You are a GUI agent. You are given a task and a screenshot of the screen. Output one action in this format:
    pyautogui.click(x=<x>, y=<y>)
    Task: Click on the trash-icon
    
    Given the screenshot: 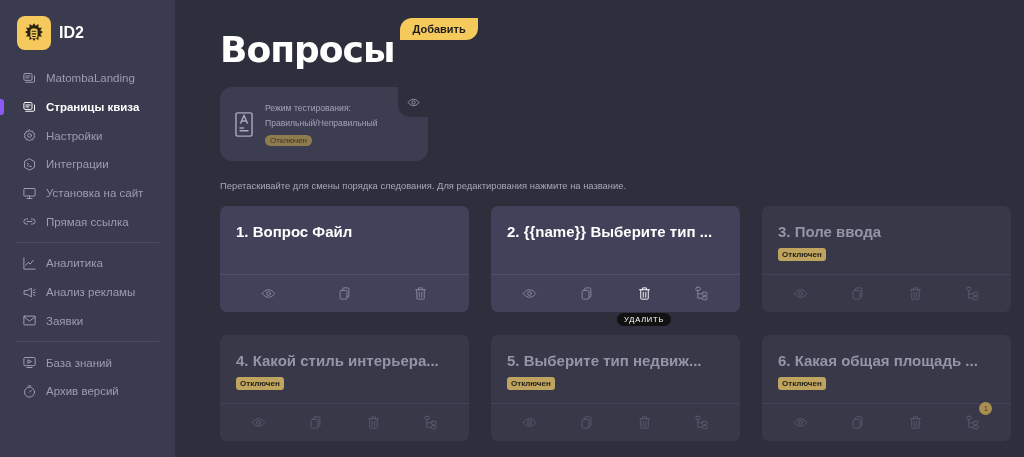 What is the action you would take?
    pyautogui.click(x=644, y=293)
    